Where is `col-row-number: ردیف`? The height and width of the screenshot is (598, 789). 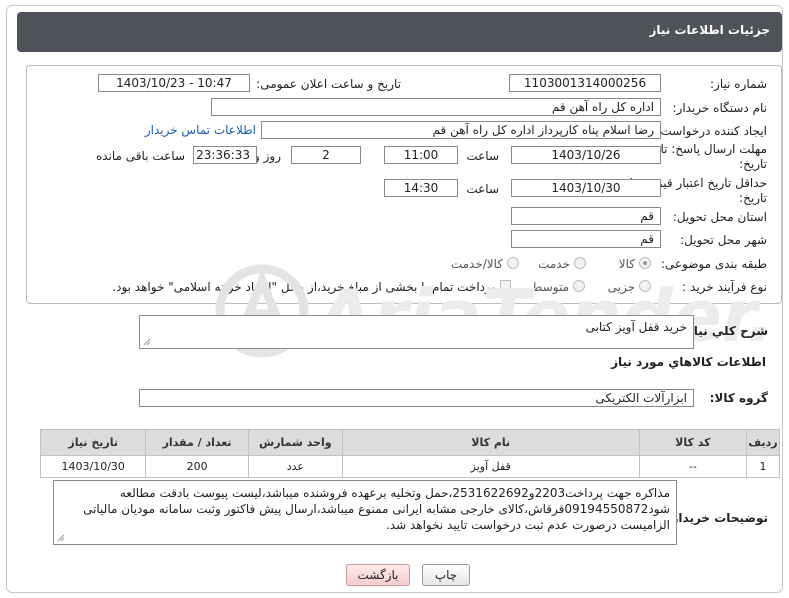
col-row-number: ردیف is located at coordinates (763, 442).